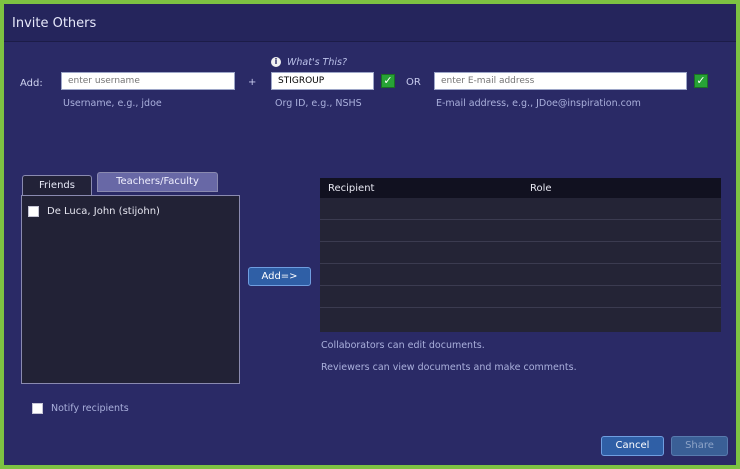 The width and height of the screenshot is (740, 469). I want to click on notify-label: Notify recipients, so click(90, 408).